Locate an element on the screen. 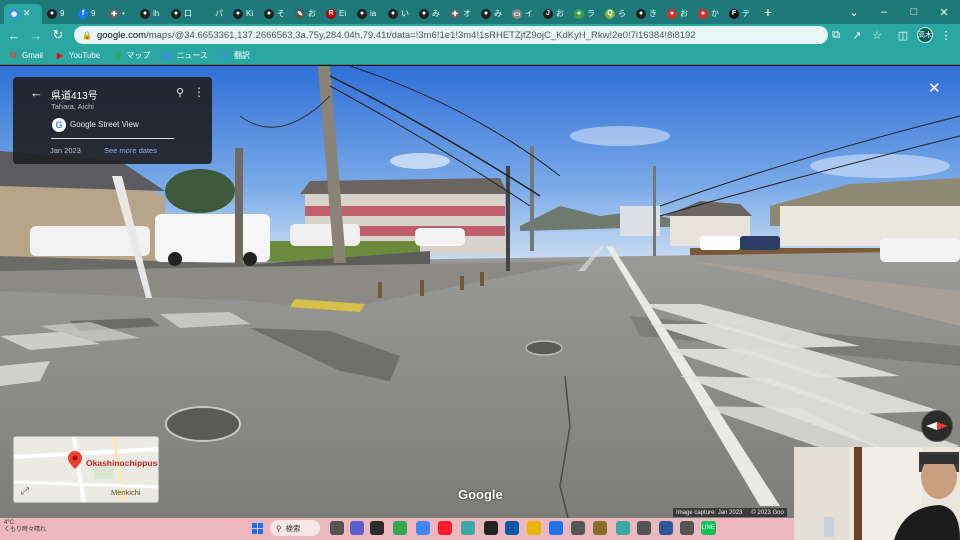 This screenshot has height=540, width=960. sidepanel-icon: ◫ is located at coordinates (903, 35).